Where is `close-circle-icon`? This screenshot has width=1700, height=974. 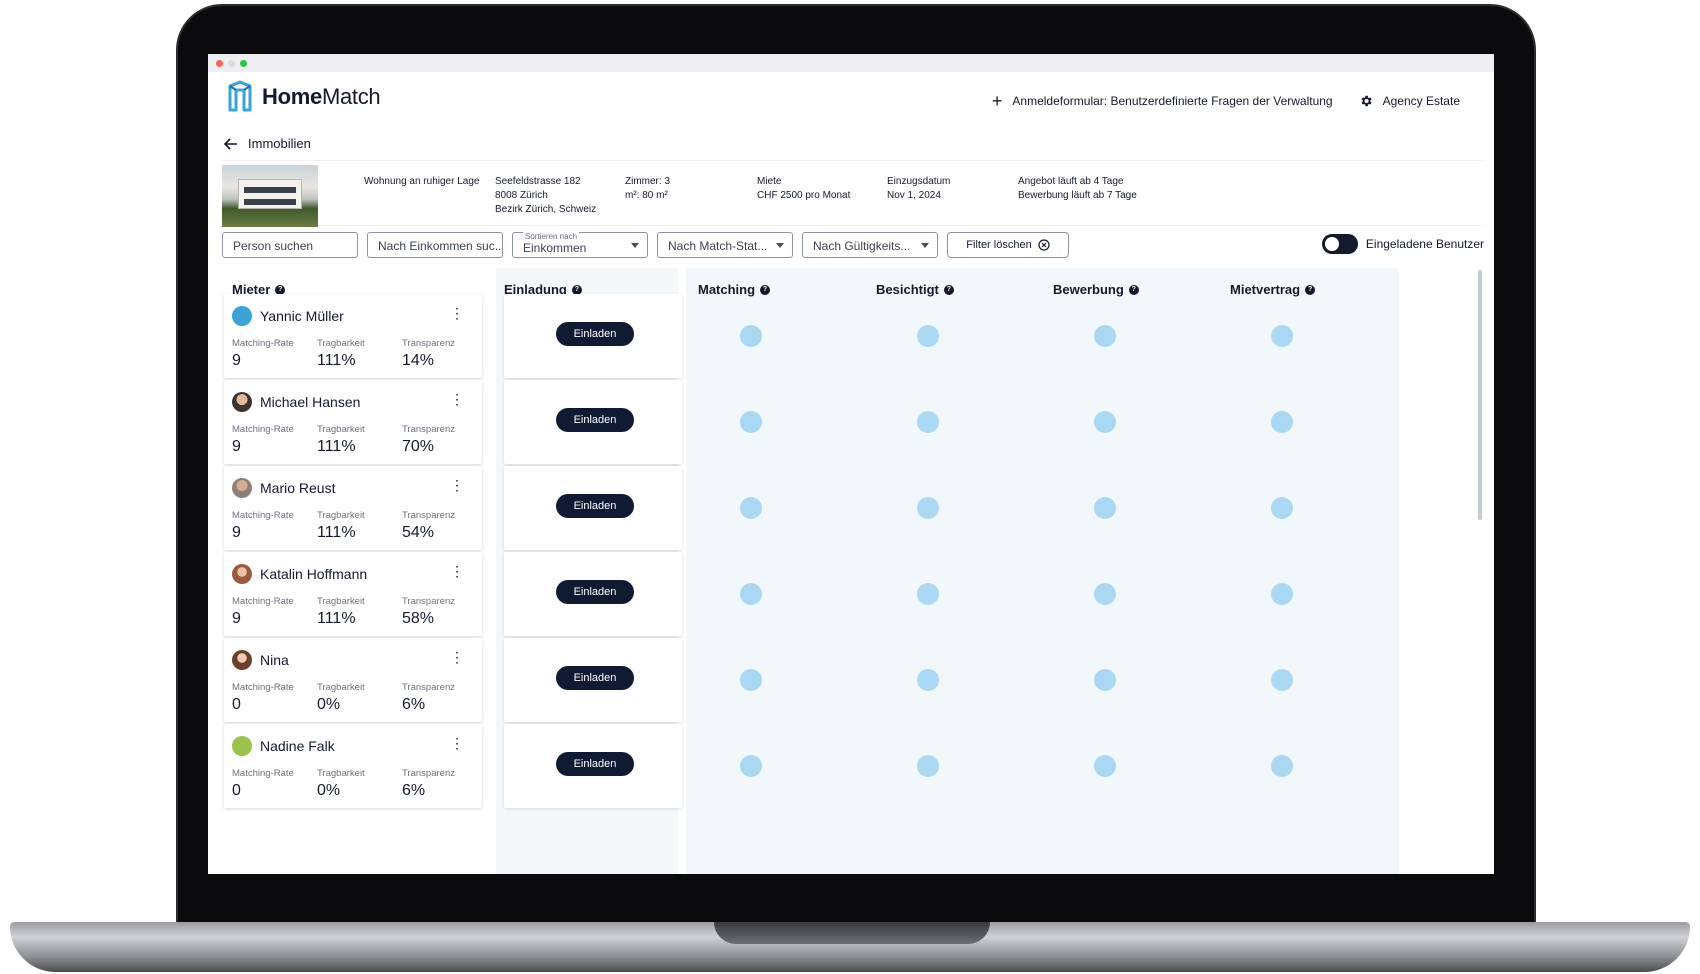 close-circle-icon is located at coordinates (1044, 245).